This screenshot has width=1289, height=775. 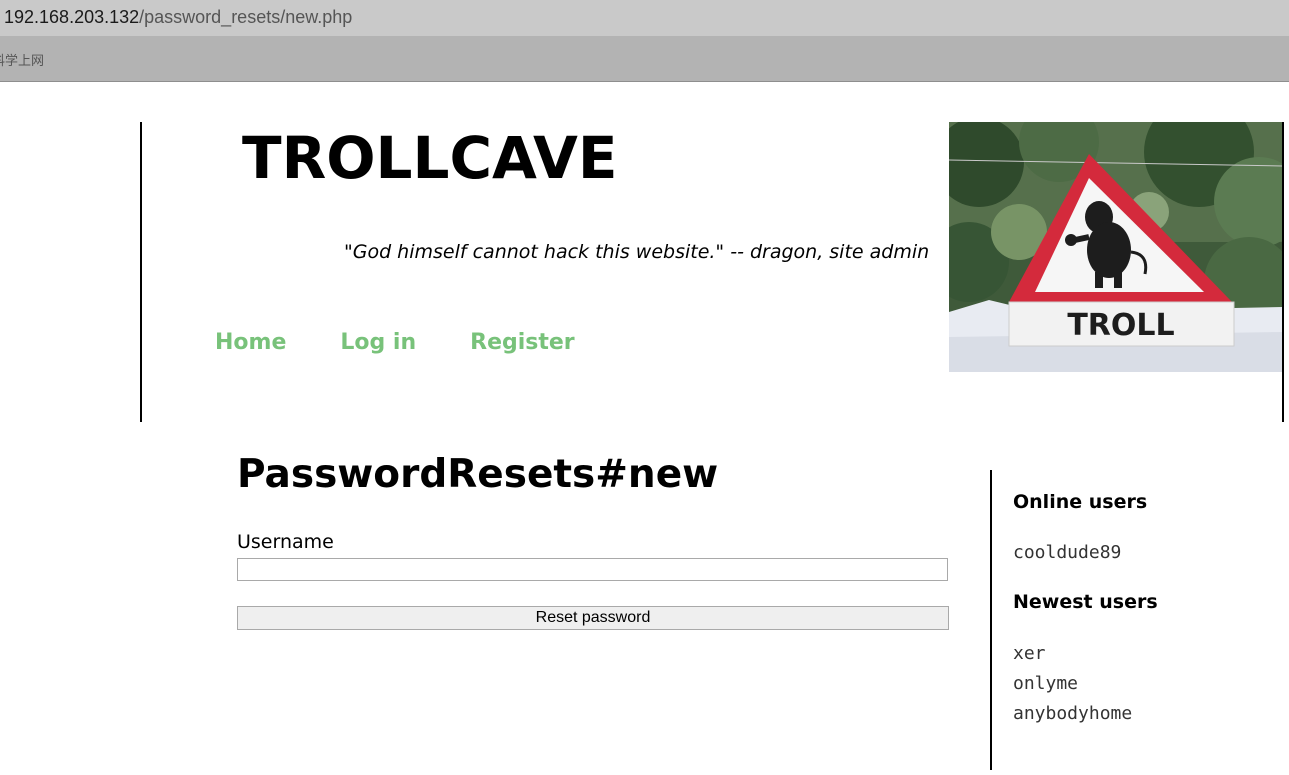 I want to click on online-users-heading: Online users, so click(x=1080, y=502).